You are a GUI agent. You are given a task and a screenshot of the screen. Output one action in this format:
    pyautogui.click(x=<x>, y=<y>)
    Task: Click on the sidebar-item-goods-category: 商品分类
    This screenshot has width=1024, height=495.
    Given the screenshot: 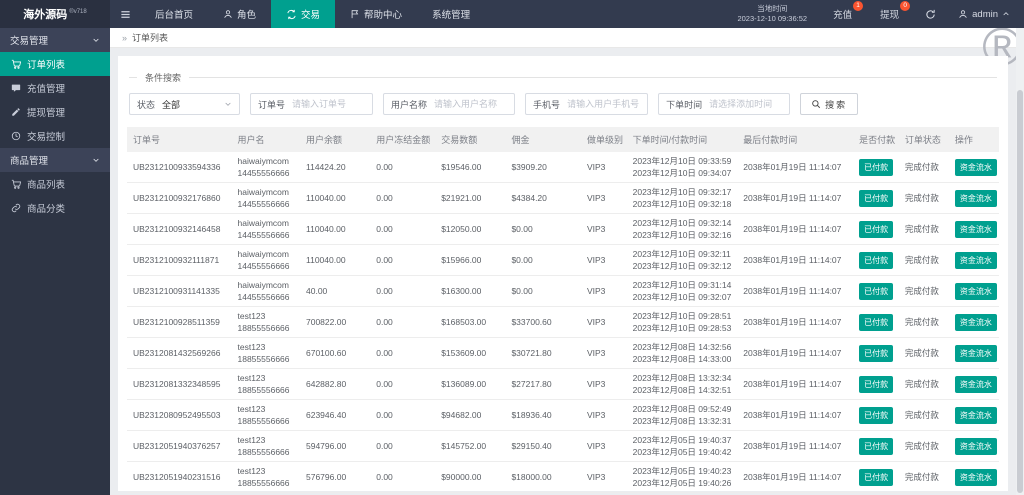 What is the action you would take?
    pyautogui.click(x=55, y=208)
    